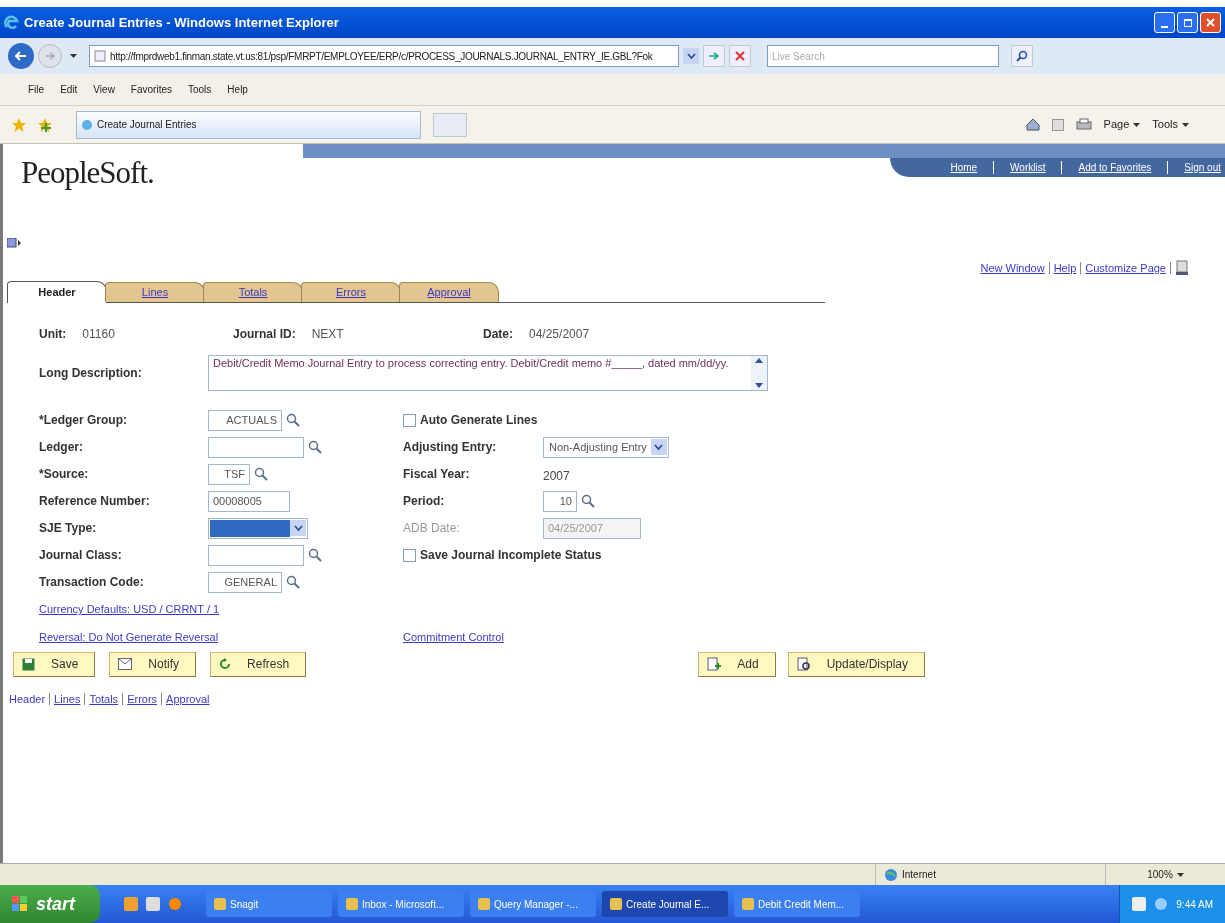 This screenshot has width=1225, height=923. What do you see at coordinates (269, 904) in the screenshot?
I see `taskbar-button: Snagit` at bounding box center [269, 904].